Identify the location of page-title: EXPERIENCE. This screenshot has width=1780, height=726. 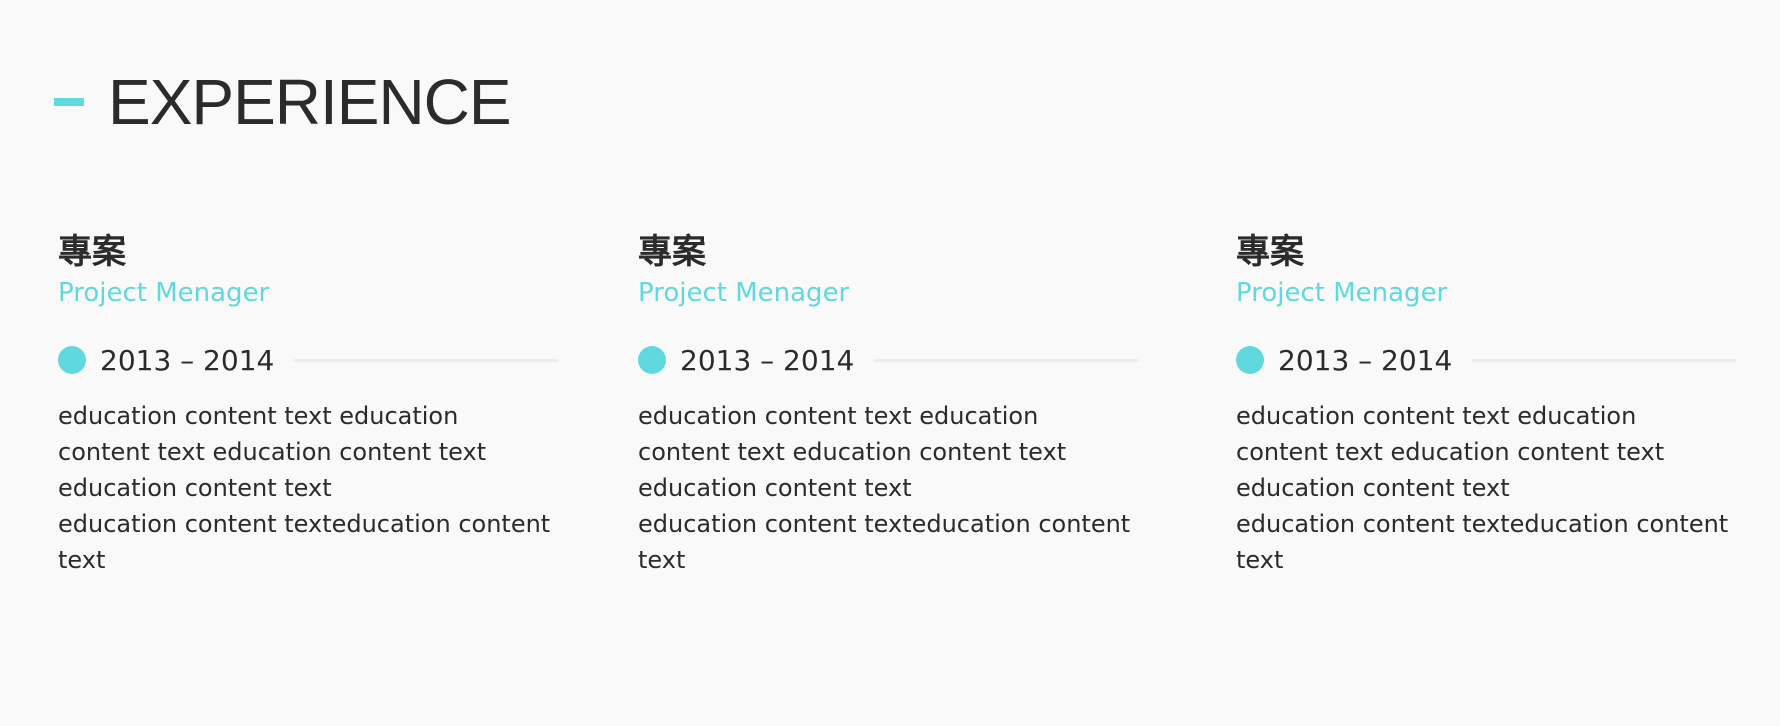
(310, 102).